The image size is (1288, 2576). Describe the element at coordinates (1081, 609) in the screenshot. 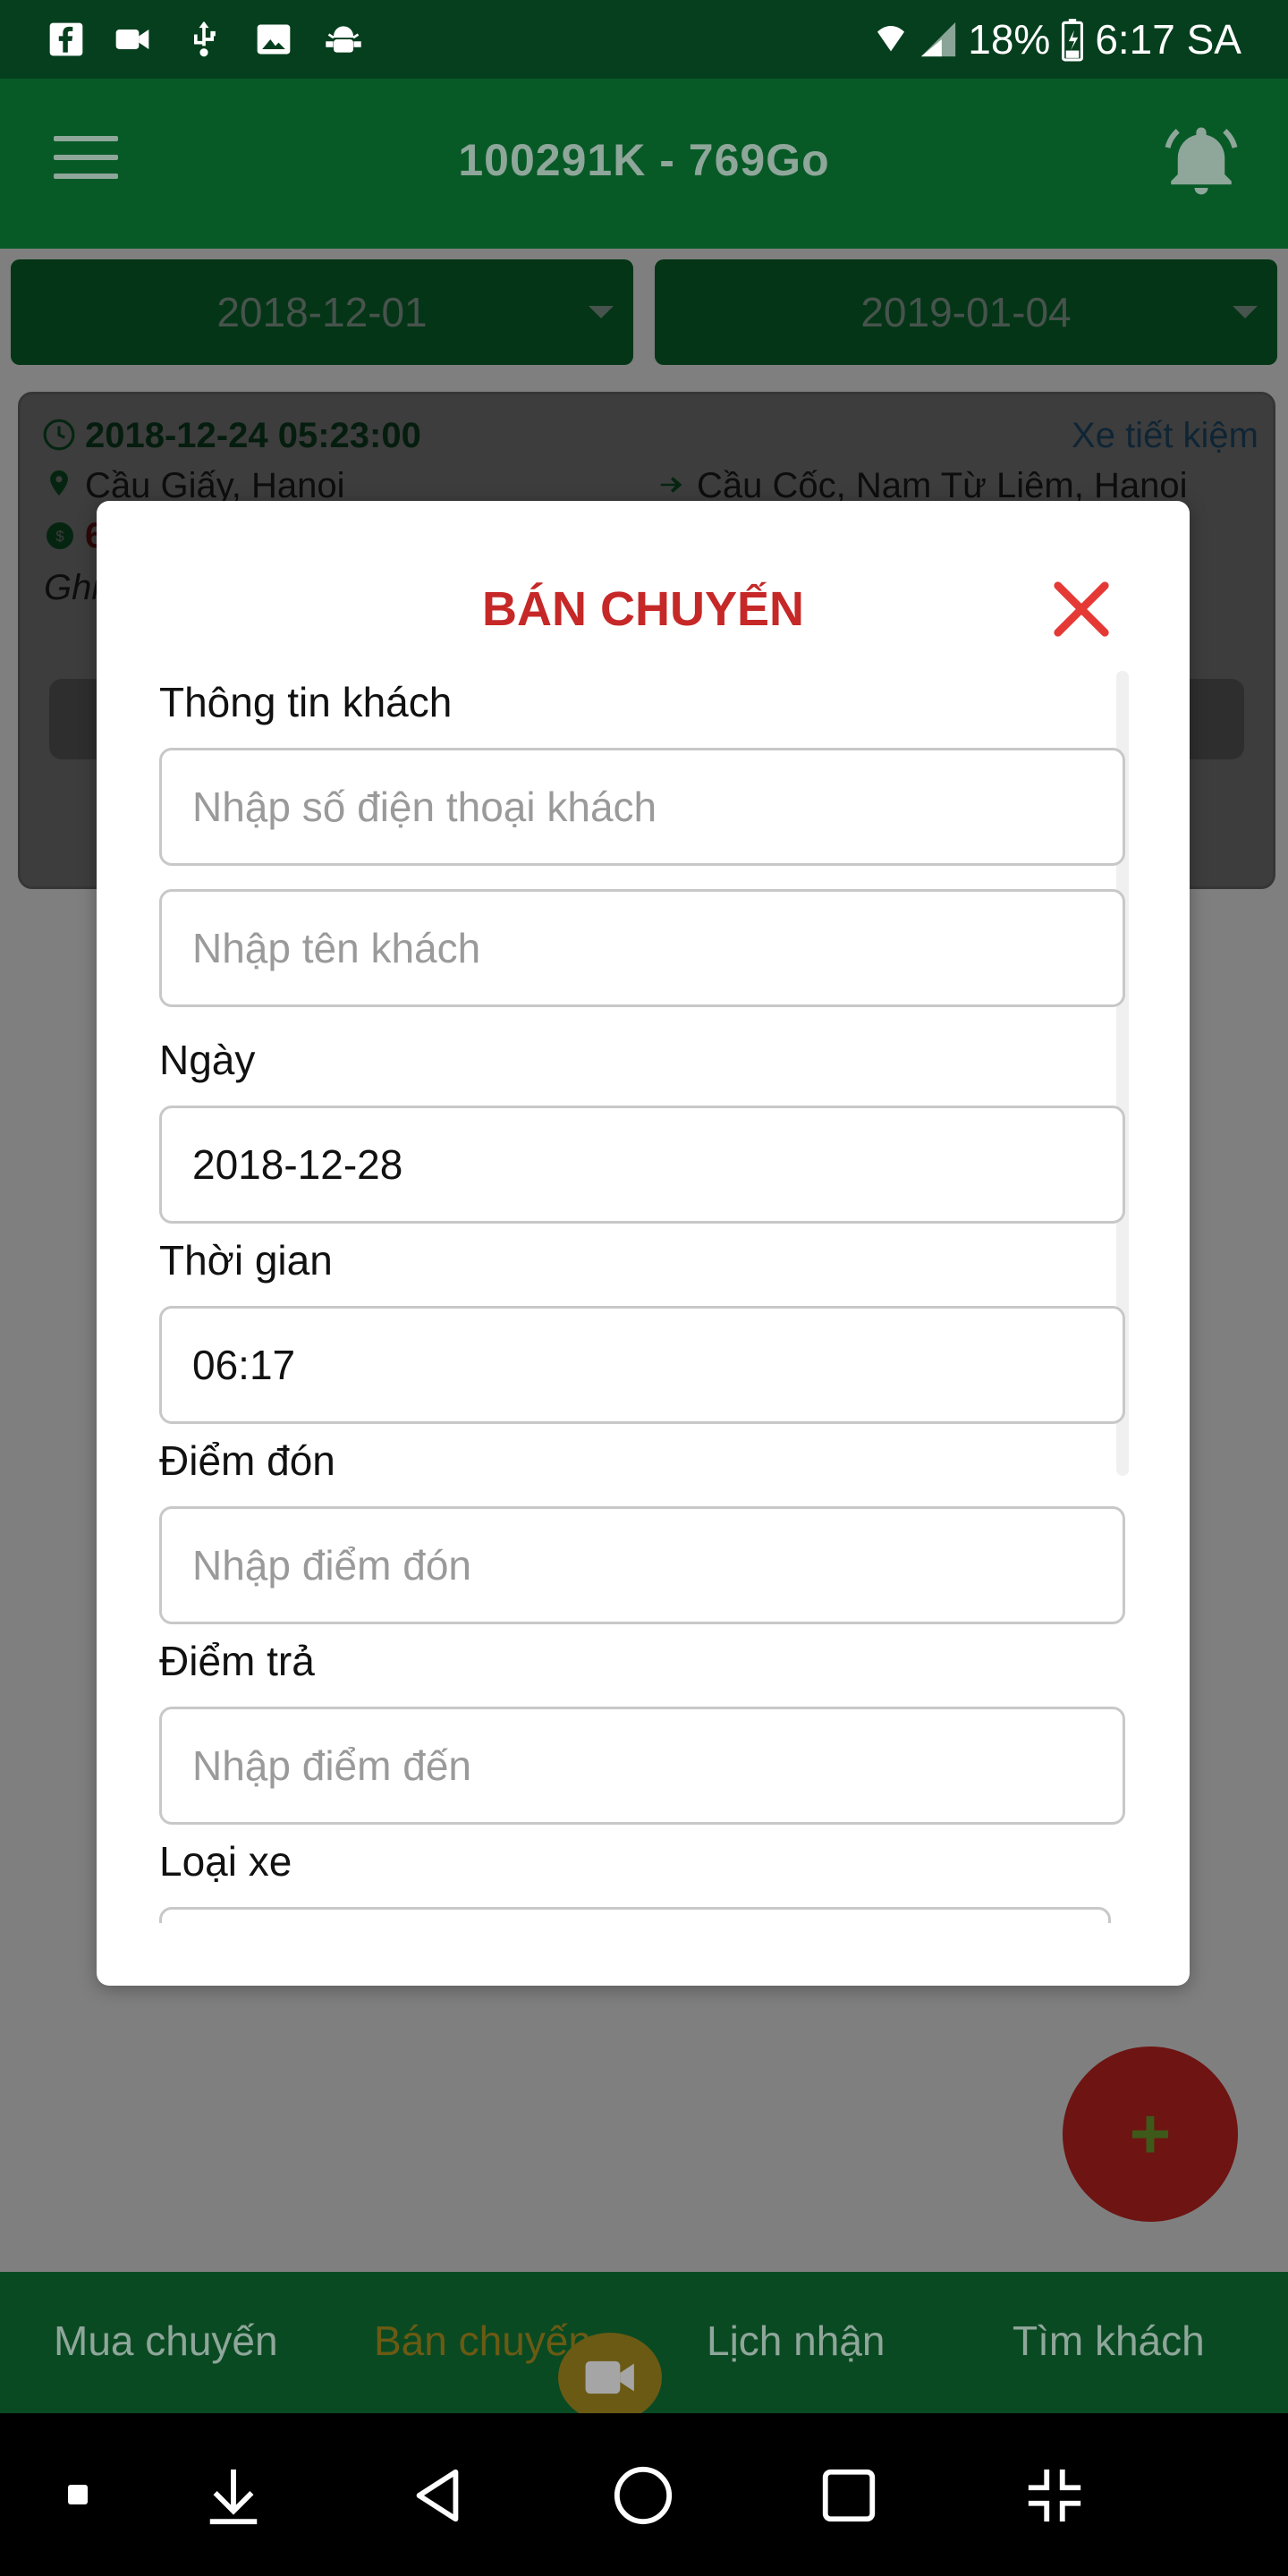

I see `close-icon` at that location.